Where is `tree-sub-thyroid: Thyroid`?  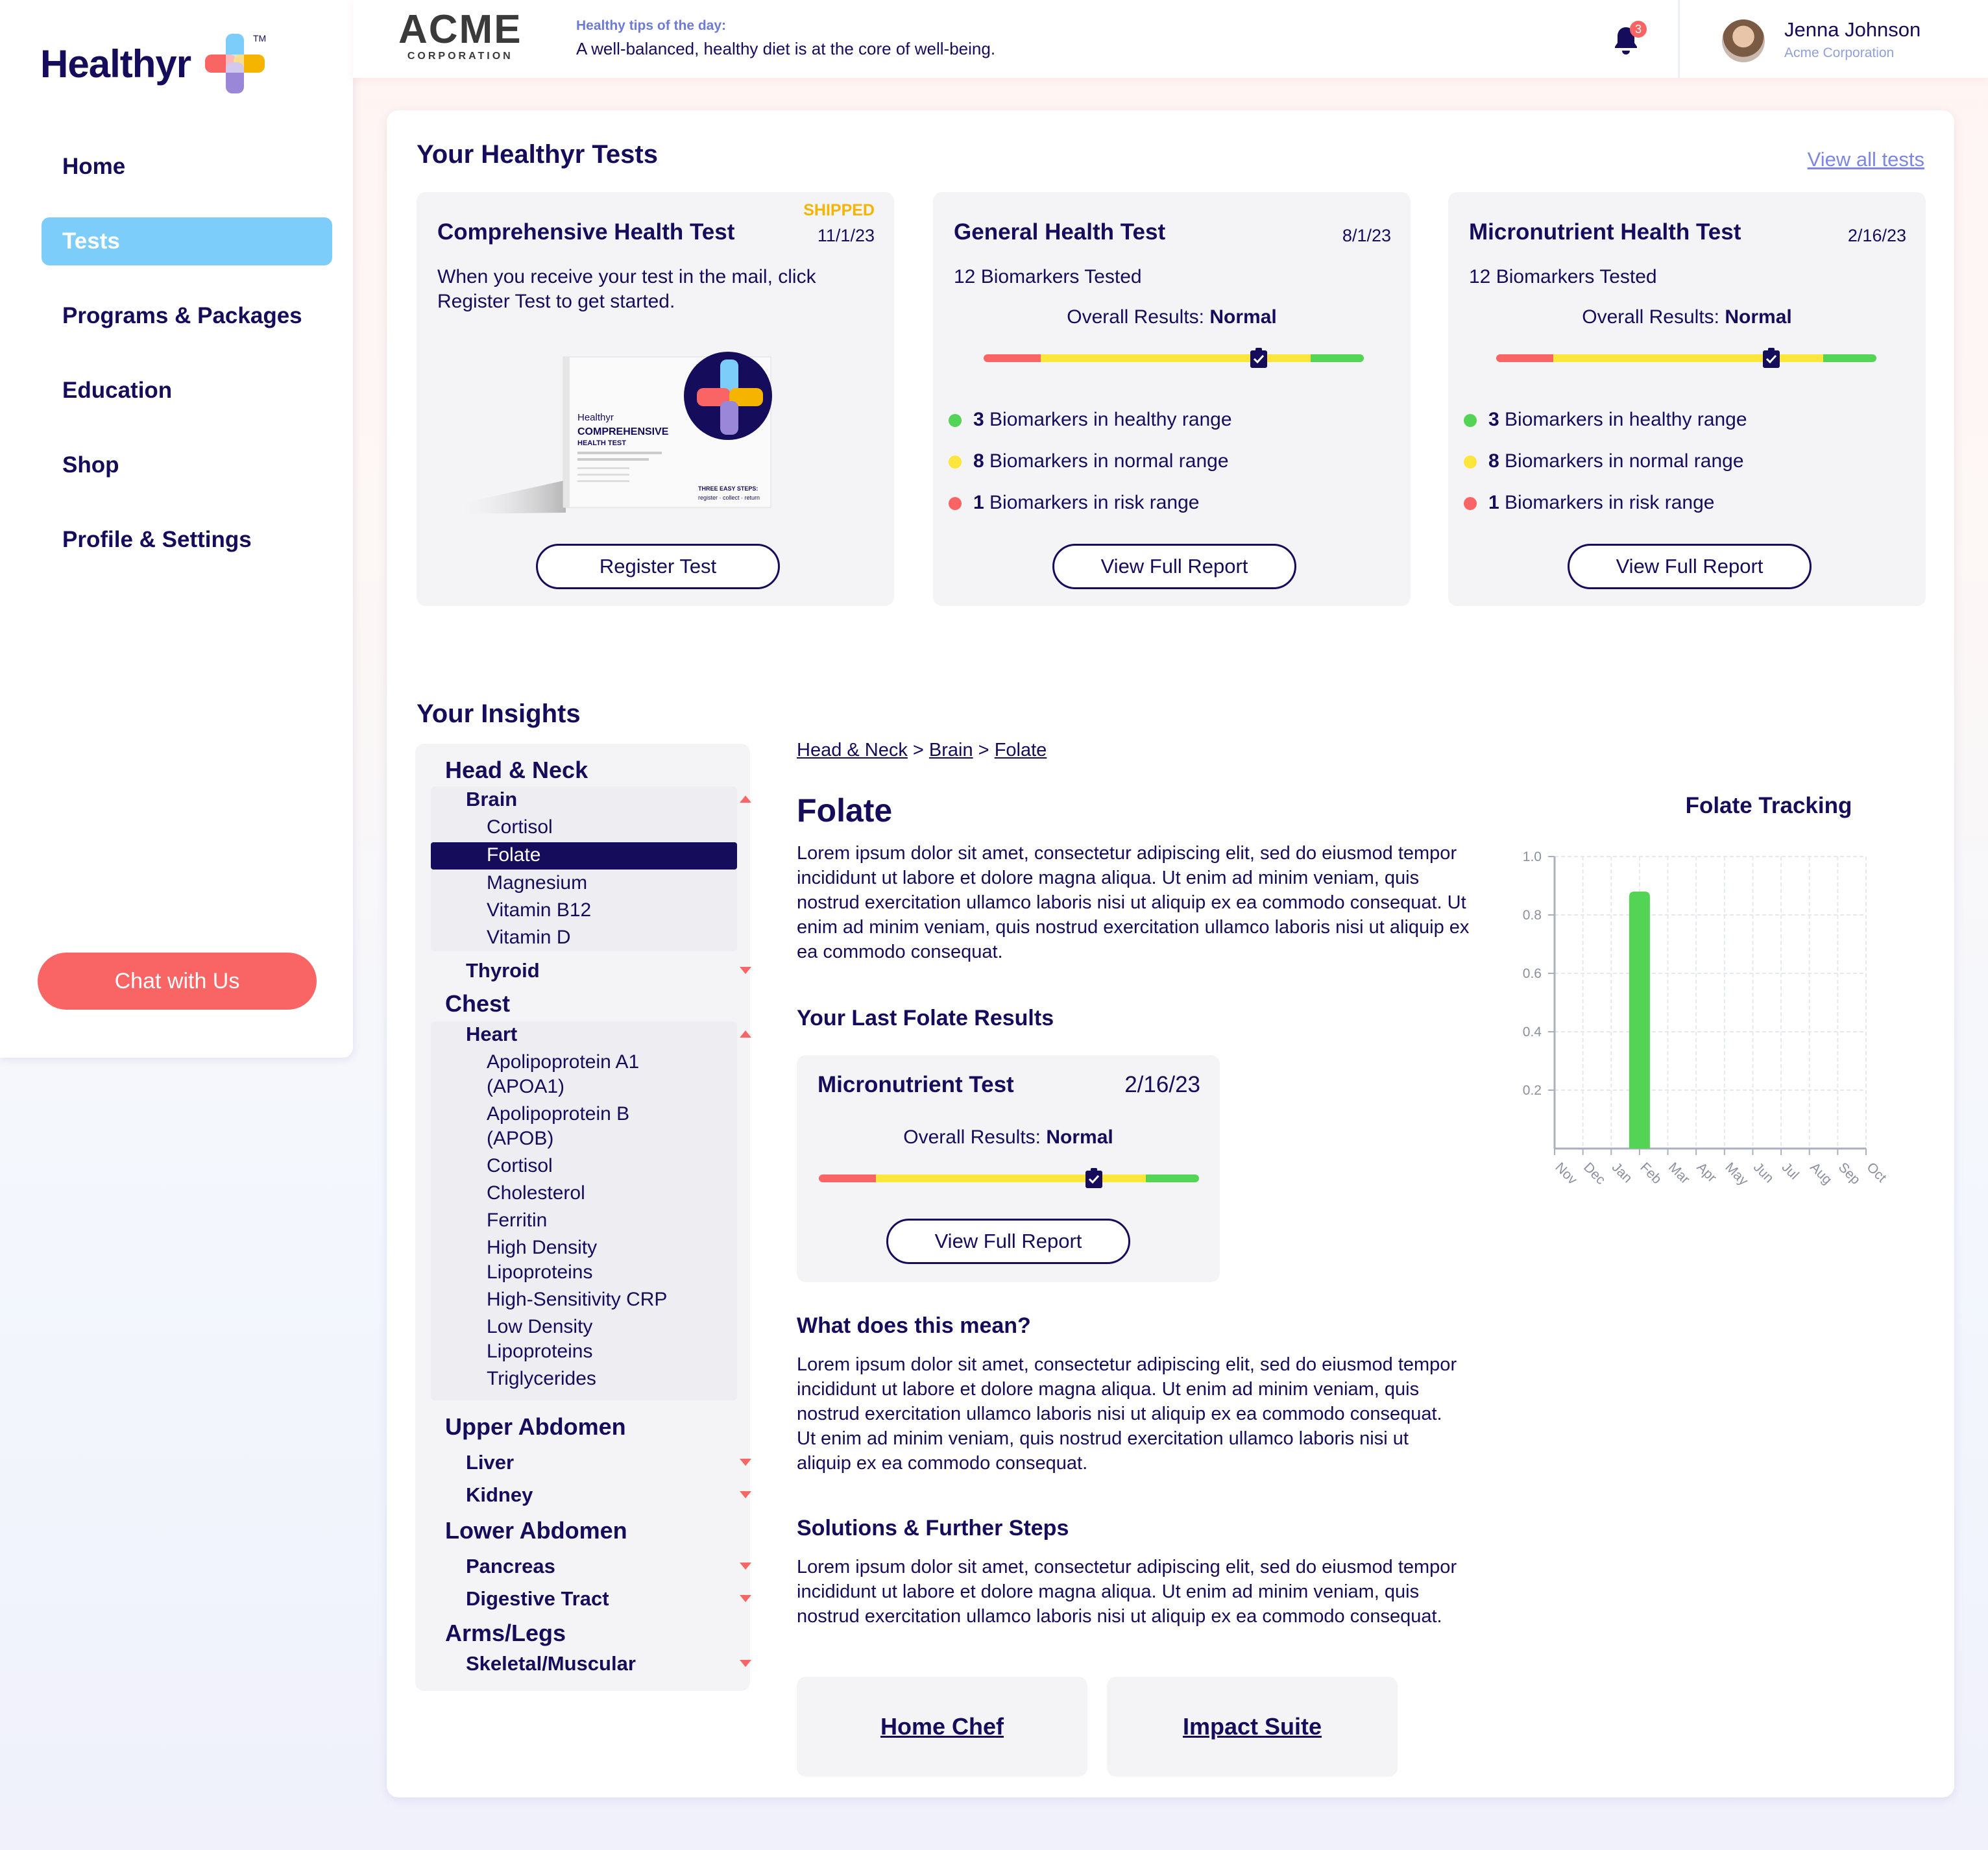 tree-sub-thyroid: Thyroid is located at coordinates (503, 970).